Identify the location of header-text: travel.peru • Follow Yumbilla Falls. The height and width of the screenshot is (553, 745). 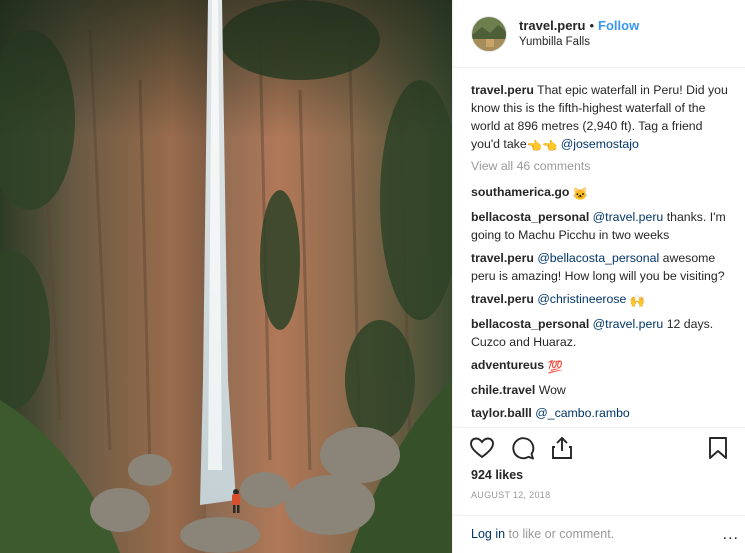
(579, 34).